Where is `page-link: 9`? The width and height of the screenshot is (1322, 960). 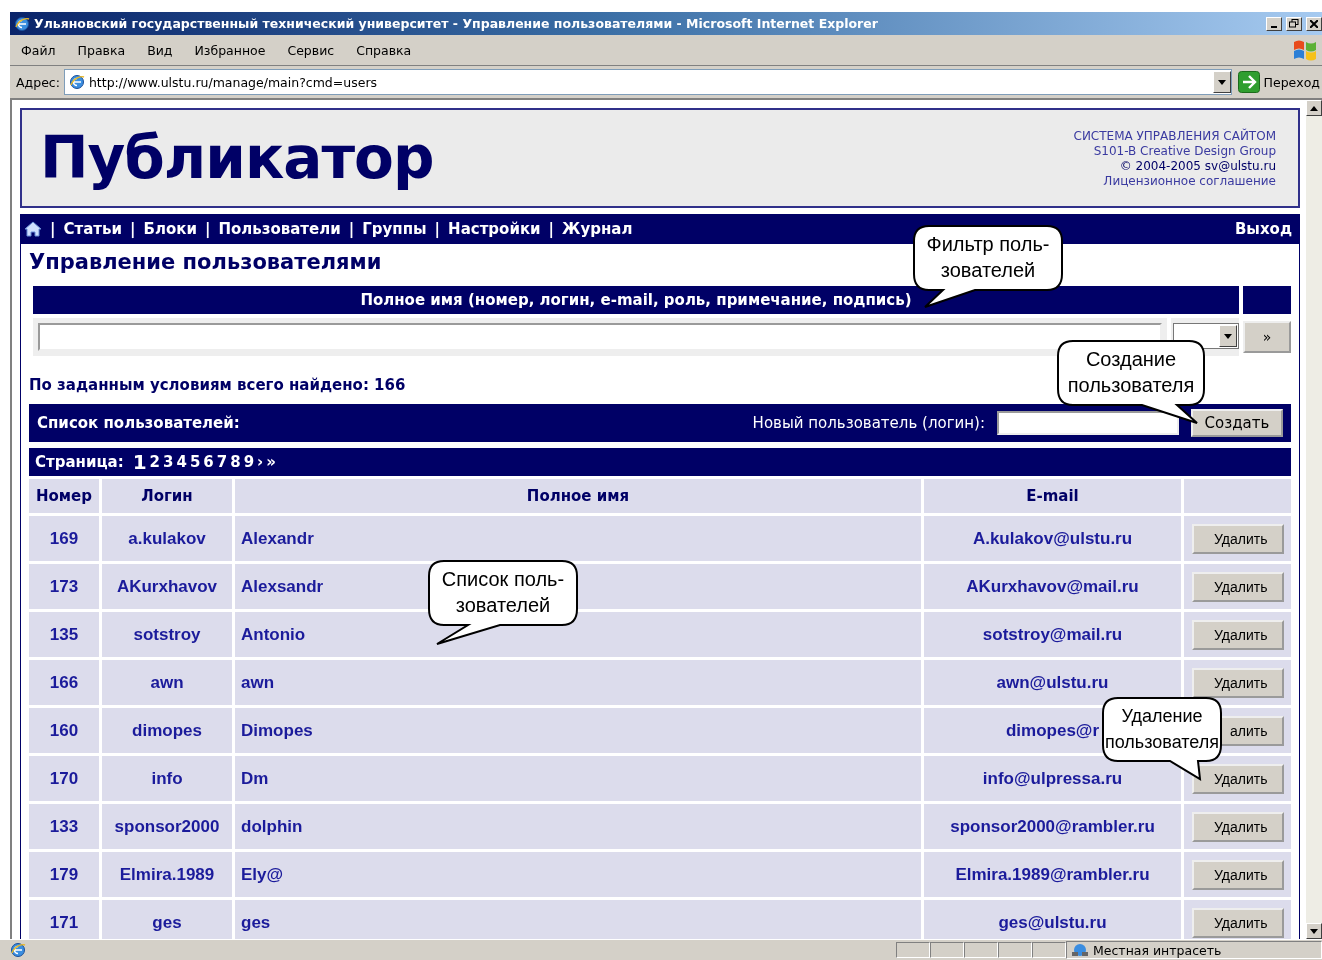 page-link: 9 is located at coordinates (249, 462).